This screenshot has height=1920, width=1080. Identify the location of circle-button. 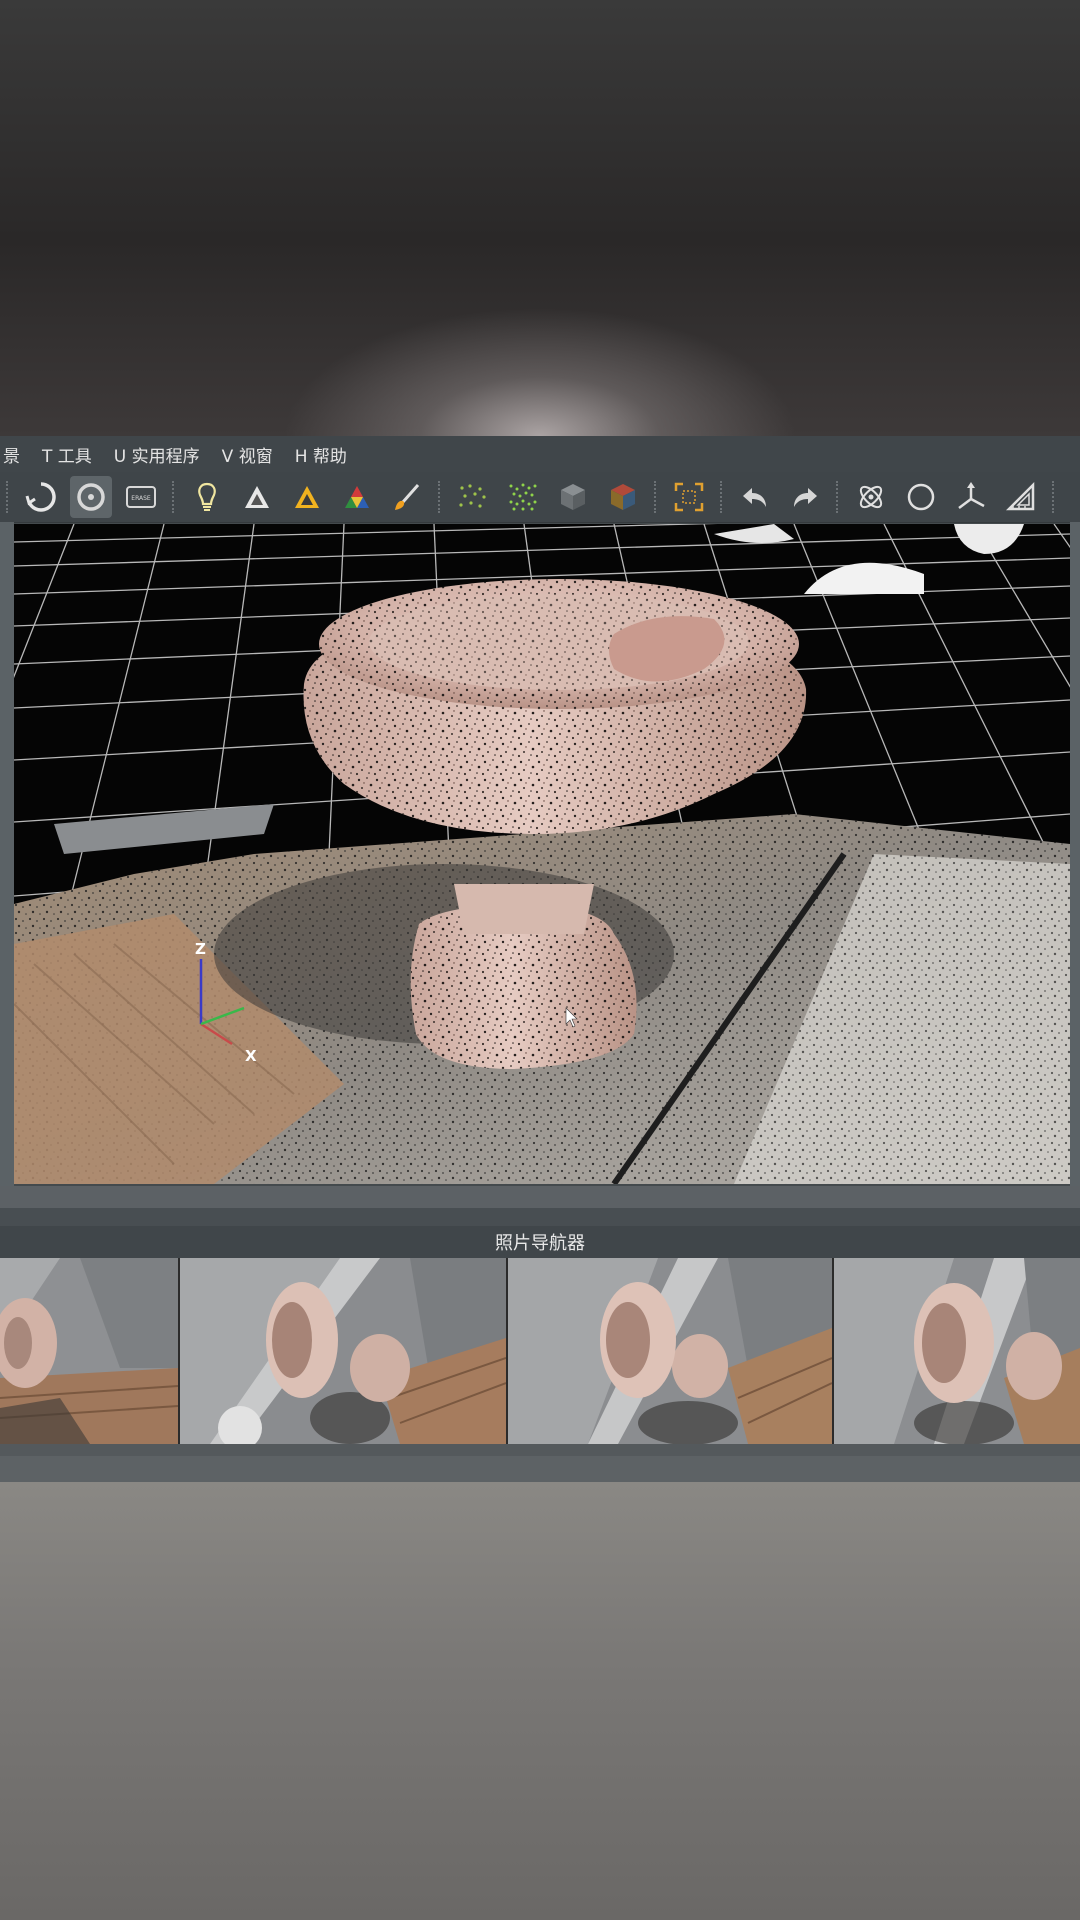
(921, 497).